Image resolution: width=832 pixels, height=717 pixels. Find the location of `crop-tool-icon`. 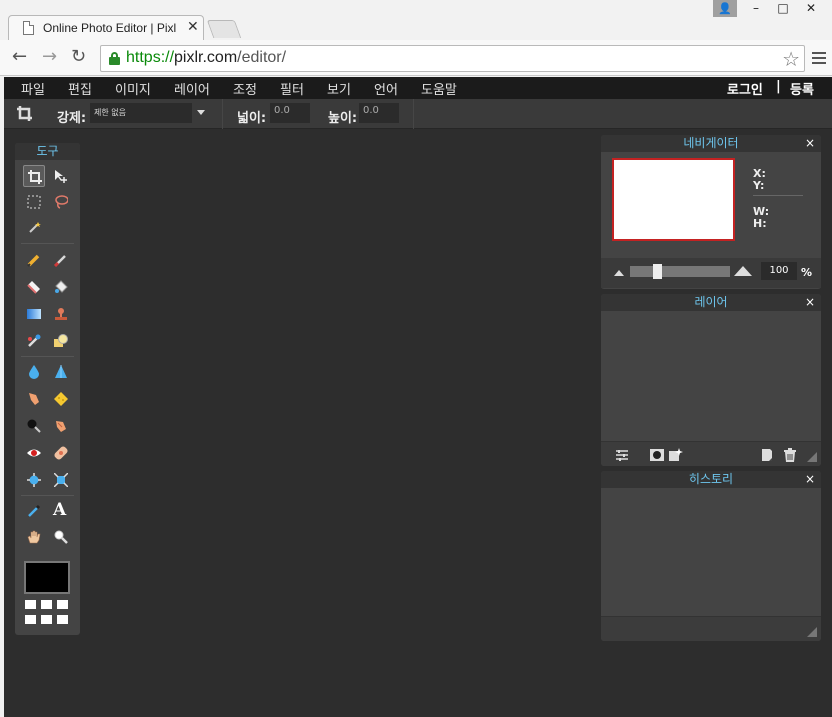

crop-tool-icon is located at coordinates (24, 113).